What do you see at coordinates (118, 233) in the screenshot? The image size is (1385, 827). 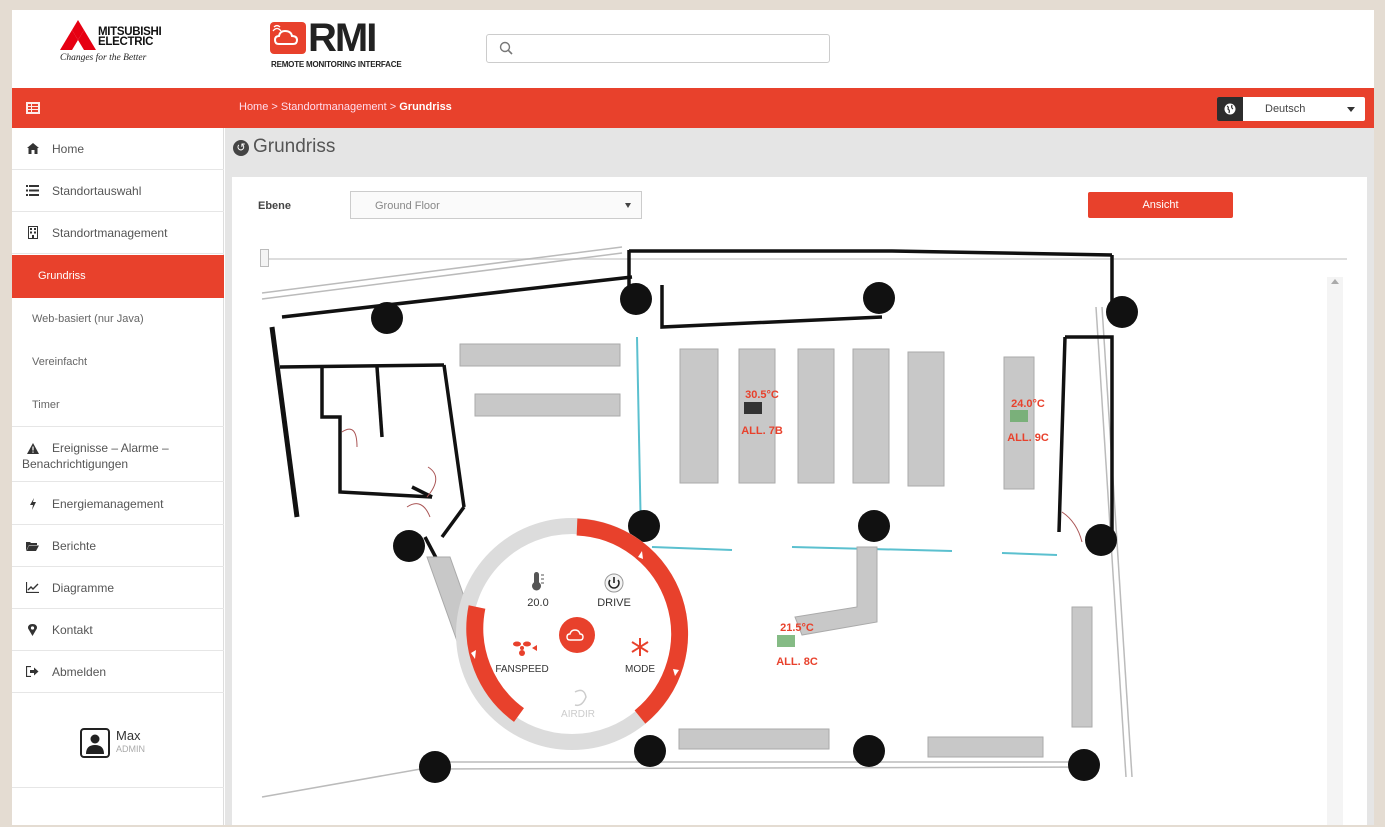 I see `sidebar-item-standortmanagement: Standortmanagement` at bounding box center [118, 233].